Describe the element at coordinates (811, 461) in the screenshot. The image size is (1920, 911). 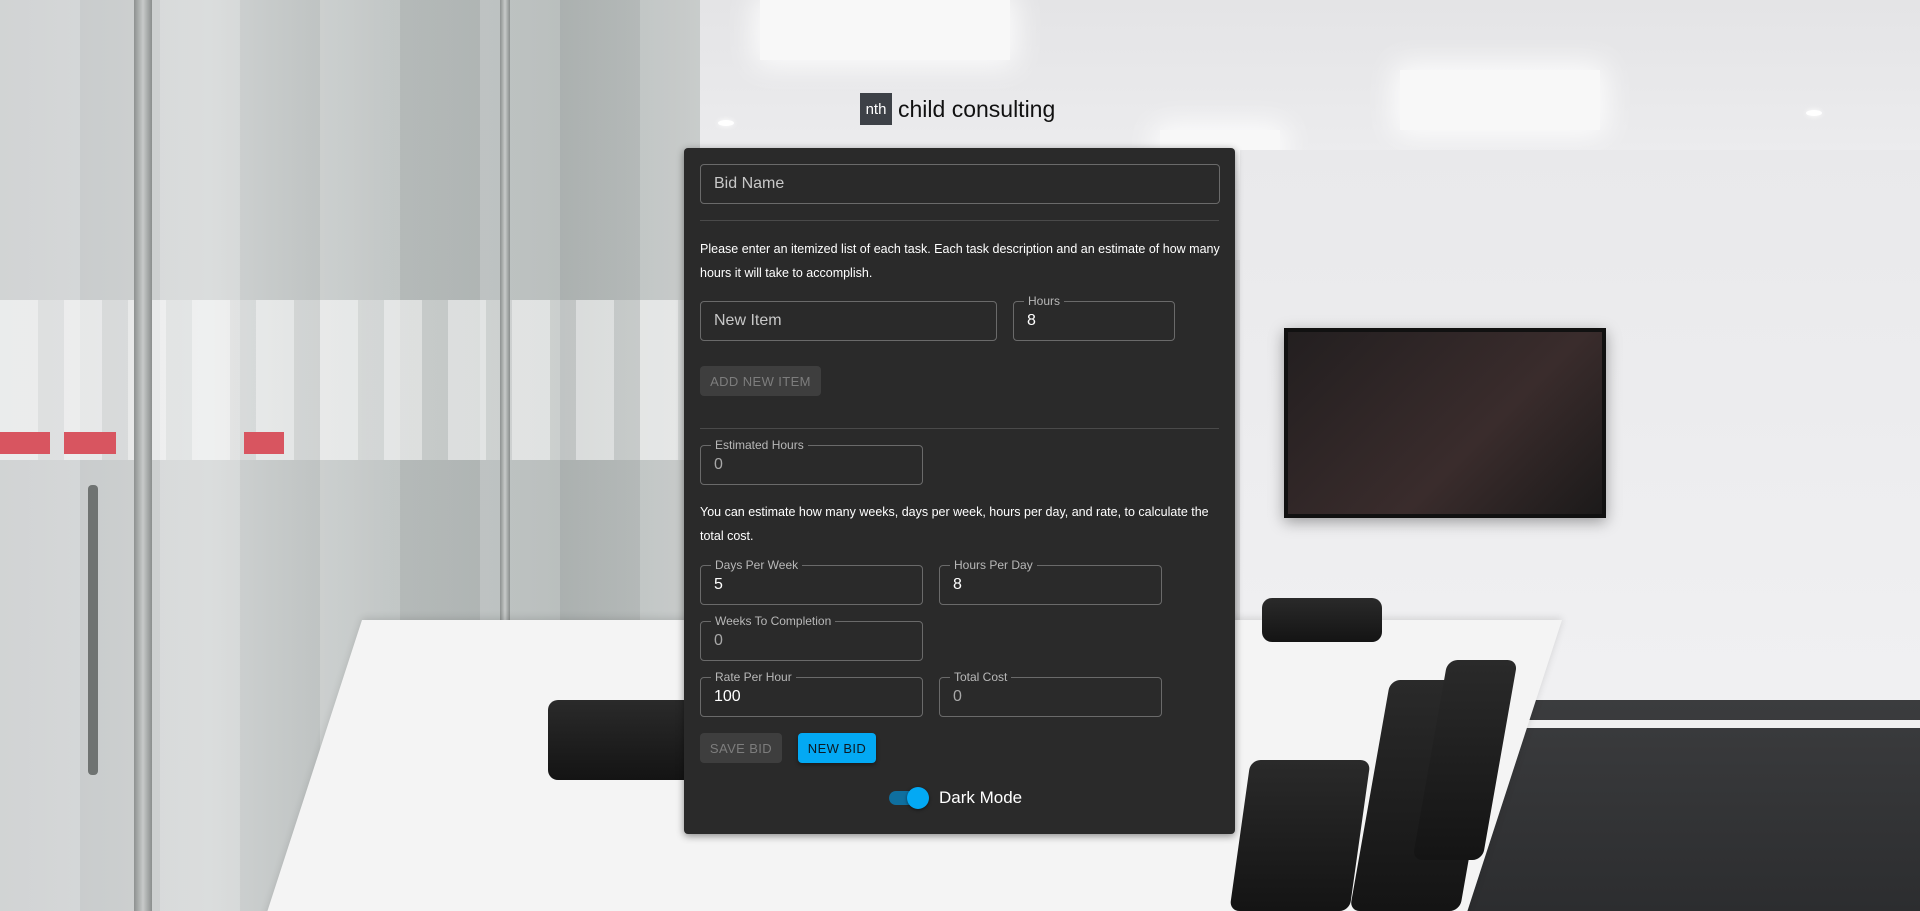
I see `estimated-hours-field: Estimated Hours 0` at that location.